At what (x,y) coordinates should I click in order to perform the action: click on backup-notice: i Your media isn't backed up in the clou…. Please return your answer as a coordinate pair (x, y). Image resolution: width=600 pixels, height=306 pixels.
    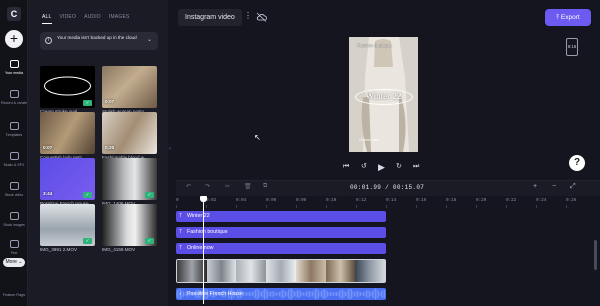
    Looking at the image, I should click on (99, 41).